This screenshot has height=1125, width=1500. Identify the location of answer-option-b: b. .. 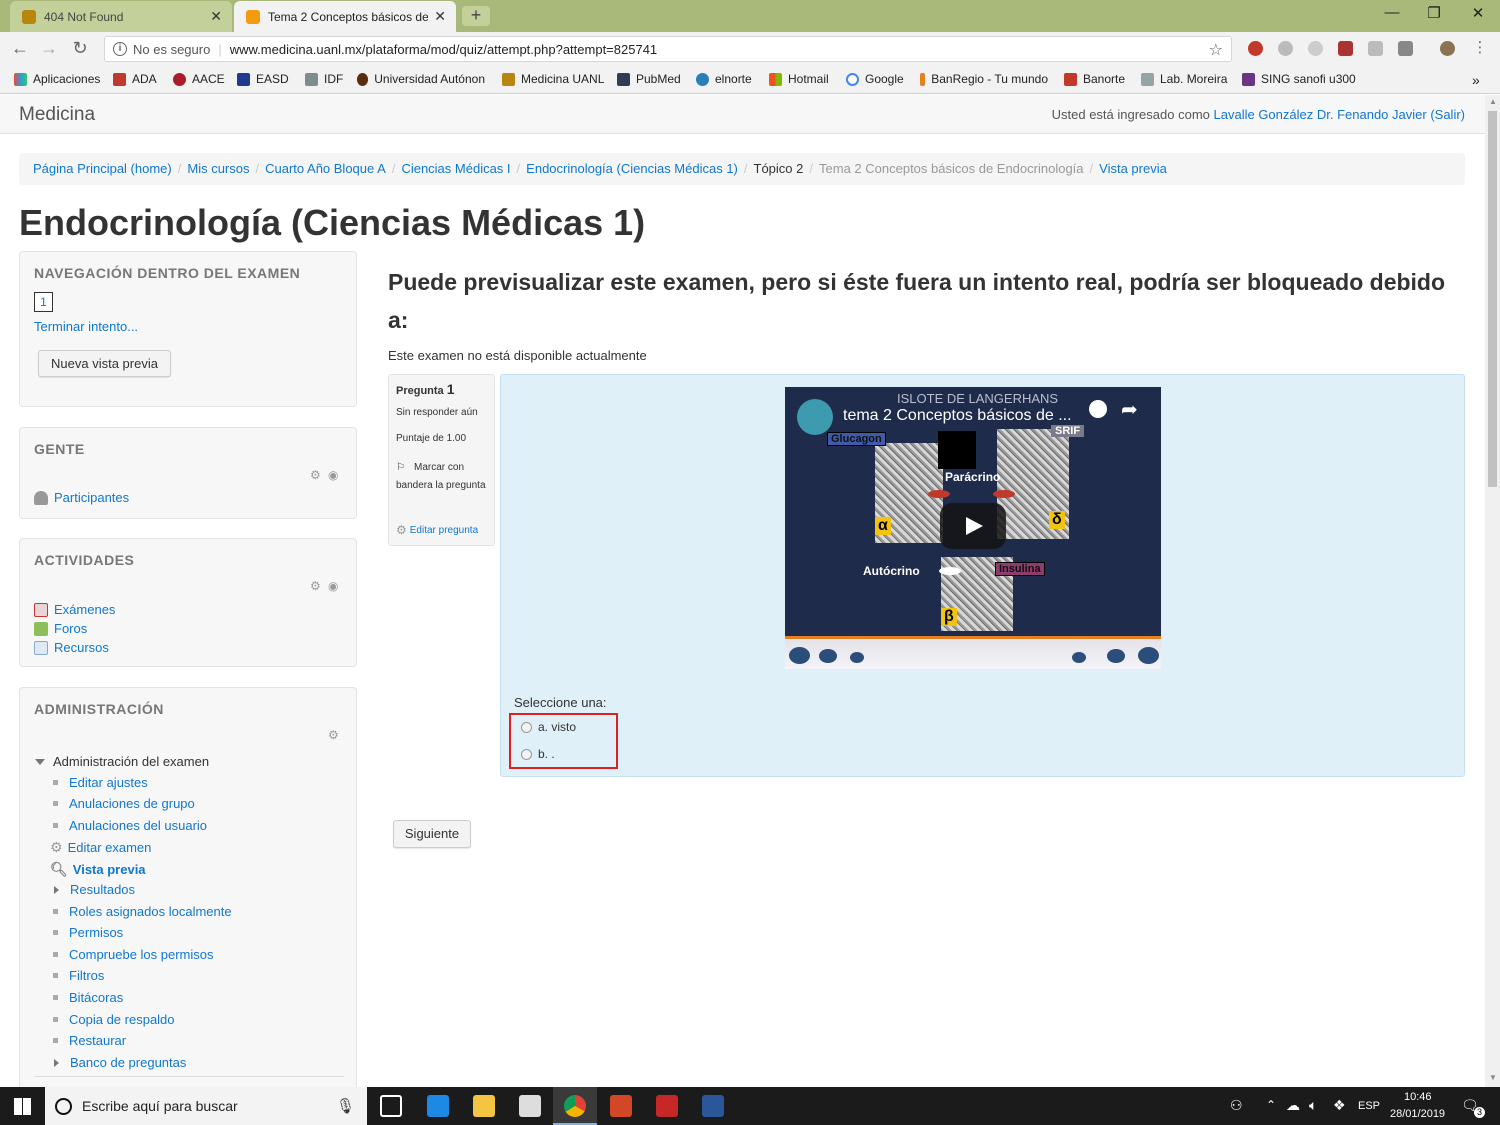
(538, 754).